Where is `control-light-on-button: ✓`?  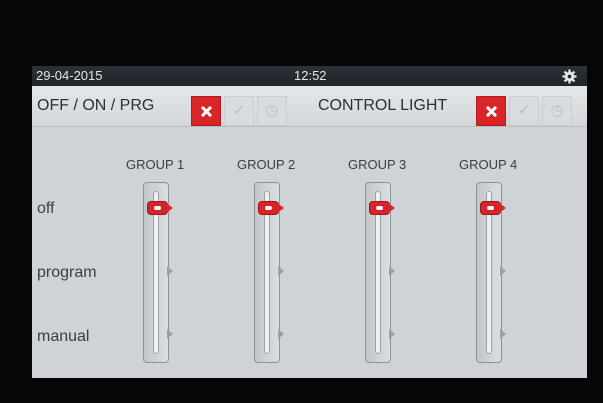
control-light-on-button: ✓ is located at coordinates (524, 111).